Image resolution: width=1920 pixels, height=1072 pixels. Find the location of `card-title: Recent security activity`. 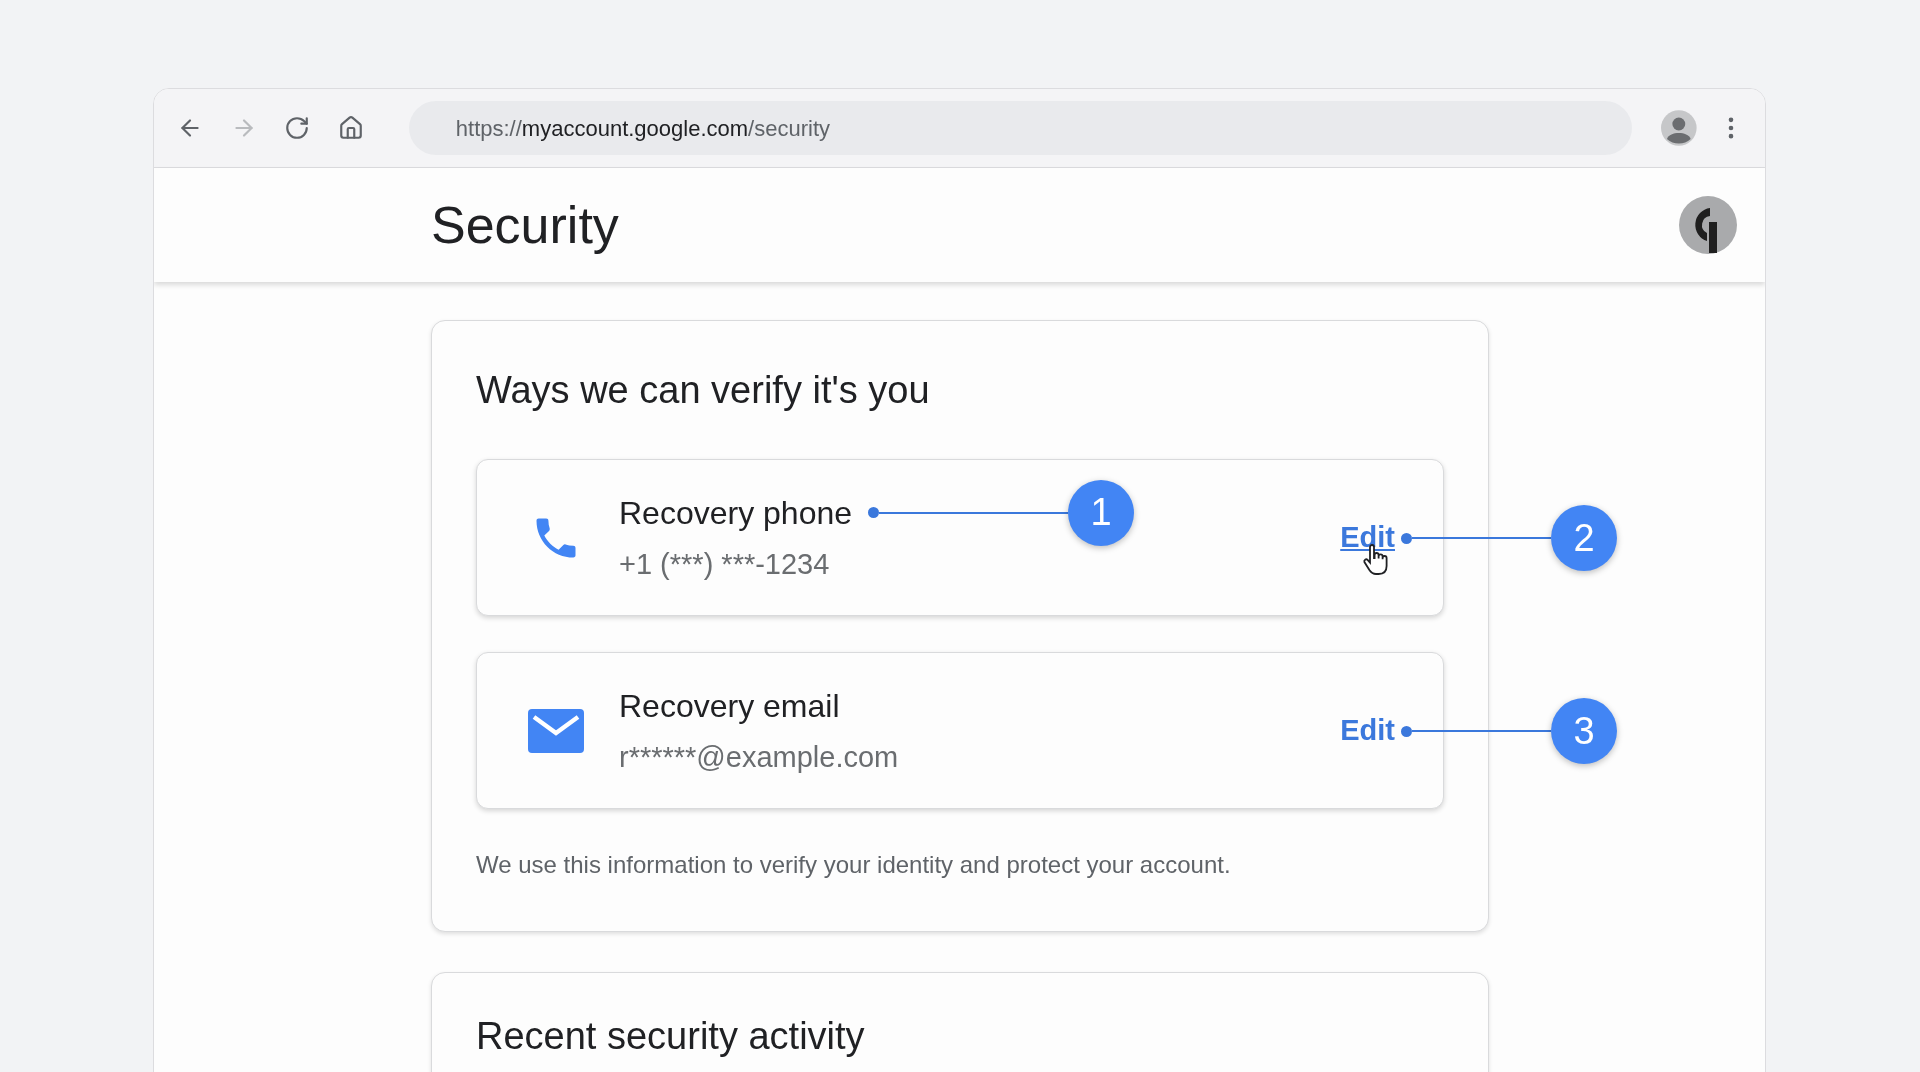

card-title: Recent security activity is located at coordinates (671, 1036).